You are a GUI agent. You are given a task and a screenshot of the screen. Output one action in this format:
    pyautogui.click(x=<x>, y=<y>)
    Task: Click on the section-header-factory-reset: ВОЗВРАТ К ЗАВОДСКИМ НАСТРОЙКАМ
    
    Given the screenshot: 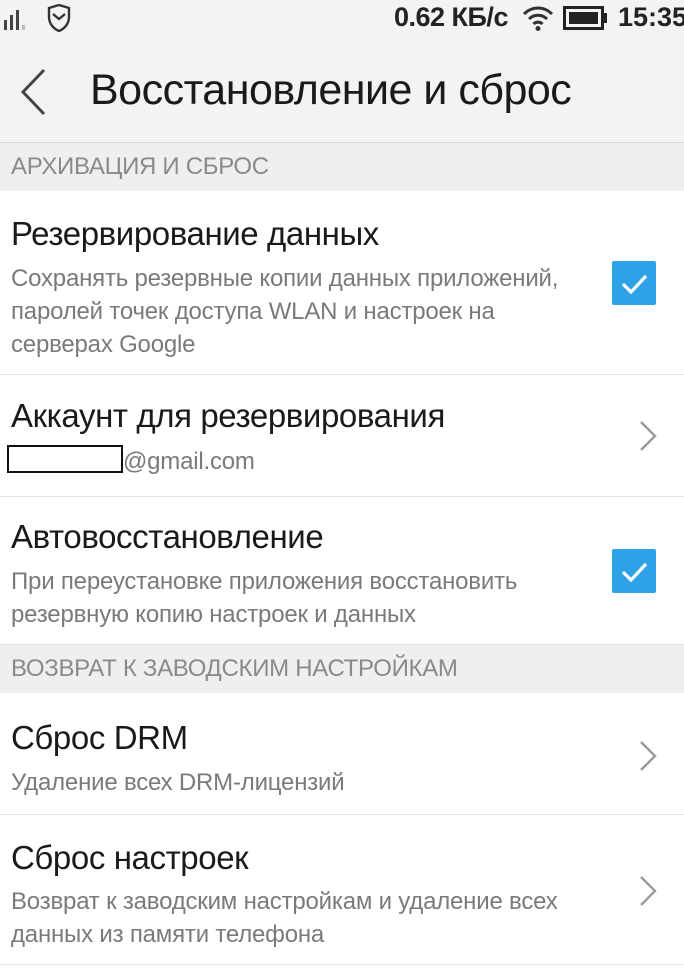 What is the action you would take?
    pyautogui.click(x=342, y=669)
    